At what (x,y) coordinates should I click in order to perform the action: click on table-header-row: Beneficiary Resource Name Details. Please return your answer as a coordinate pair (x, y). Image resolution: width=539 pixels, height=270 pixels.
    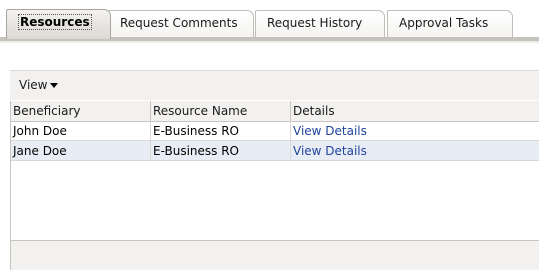
    Looking at the image, I should click on (275, 111).